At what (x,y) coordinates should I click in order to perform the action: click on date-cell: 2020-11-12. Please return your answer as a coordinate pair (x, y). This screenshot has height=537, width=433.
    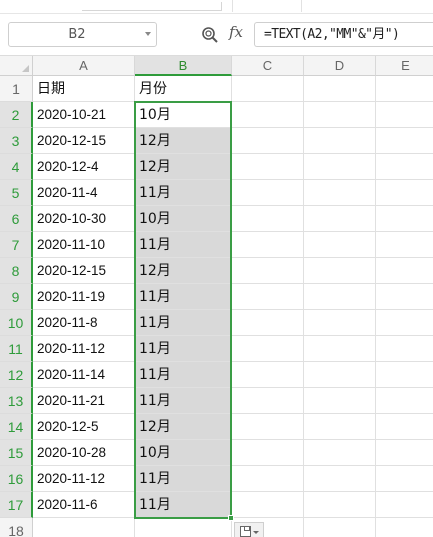
    Looking at the image, I should click on (84, 479).